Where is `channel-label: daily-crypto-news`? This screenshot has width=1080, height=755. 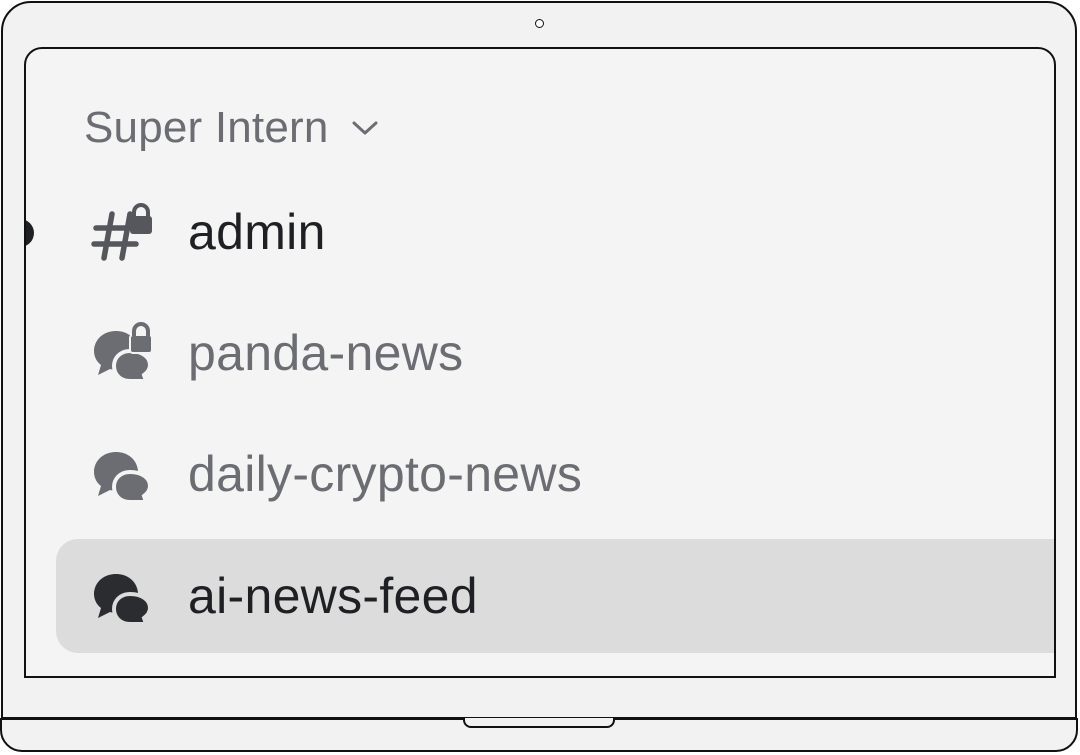
channel-label: daily-crypto-news is located at coordinates (385, 474).